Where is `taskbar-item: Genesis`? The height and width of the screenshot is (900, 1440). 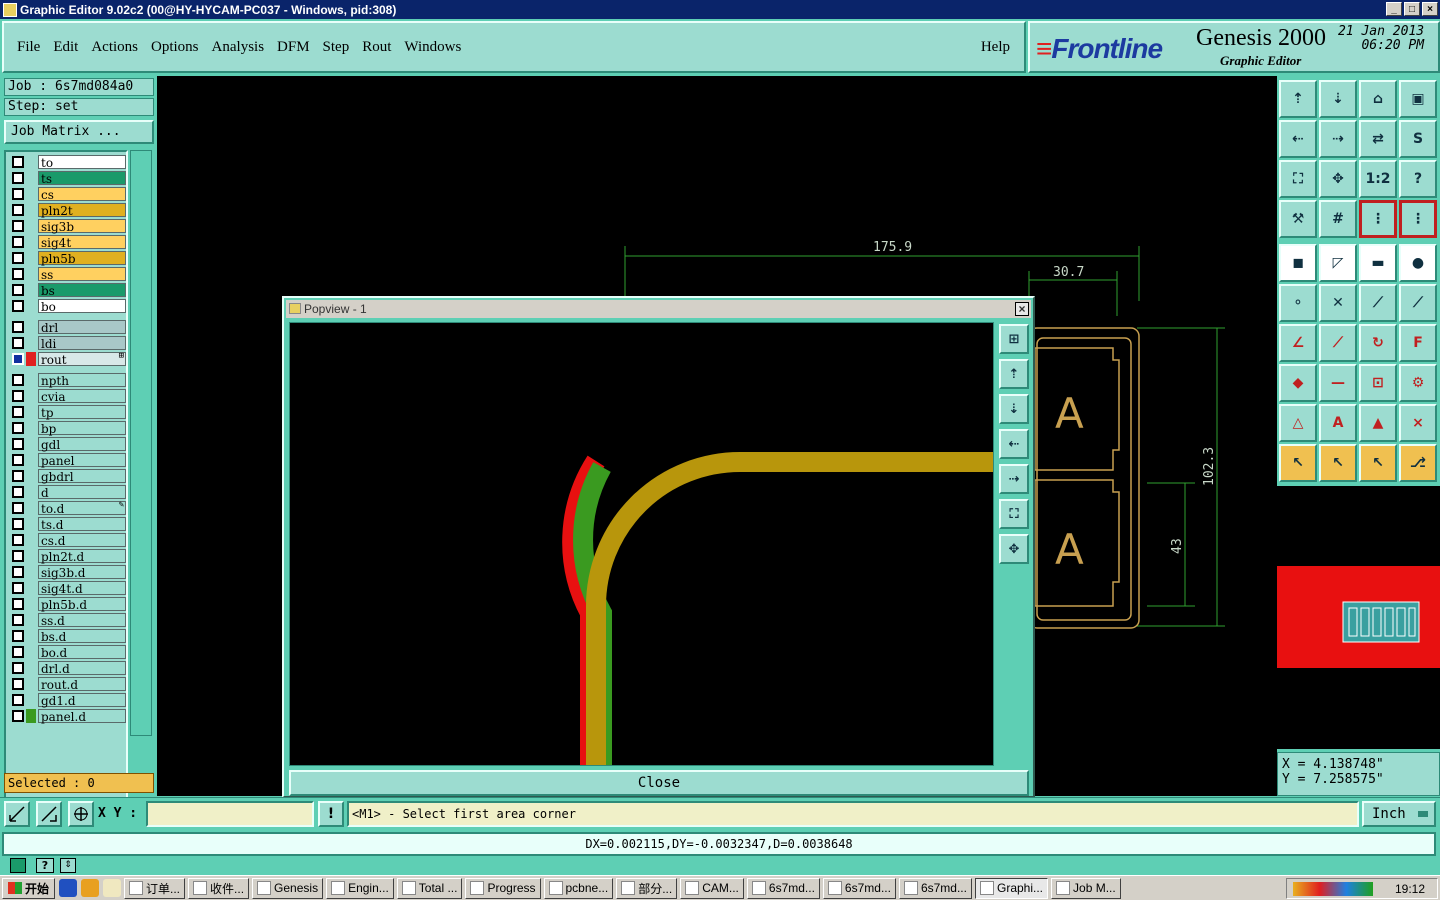 taskbar-item: Genesis is located at coordinates (288, 888).